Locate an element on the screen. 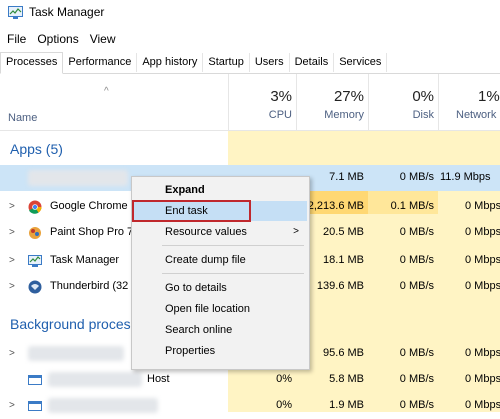  menu-item-label: Search online is located at coordinates (199, 330).